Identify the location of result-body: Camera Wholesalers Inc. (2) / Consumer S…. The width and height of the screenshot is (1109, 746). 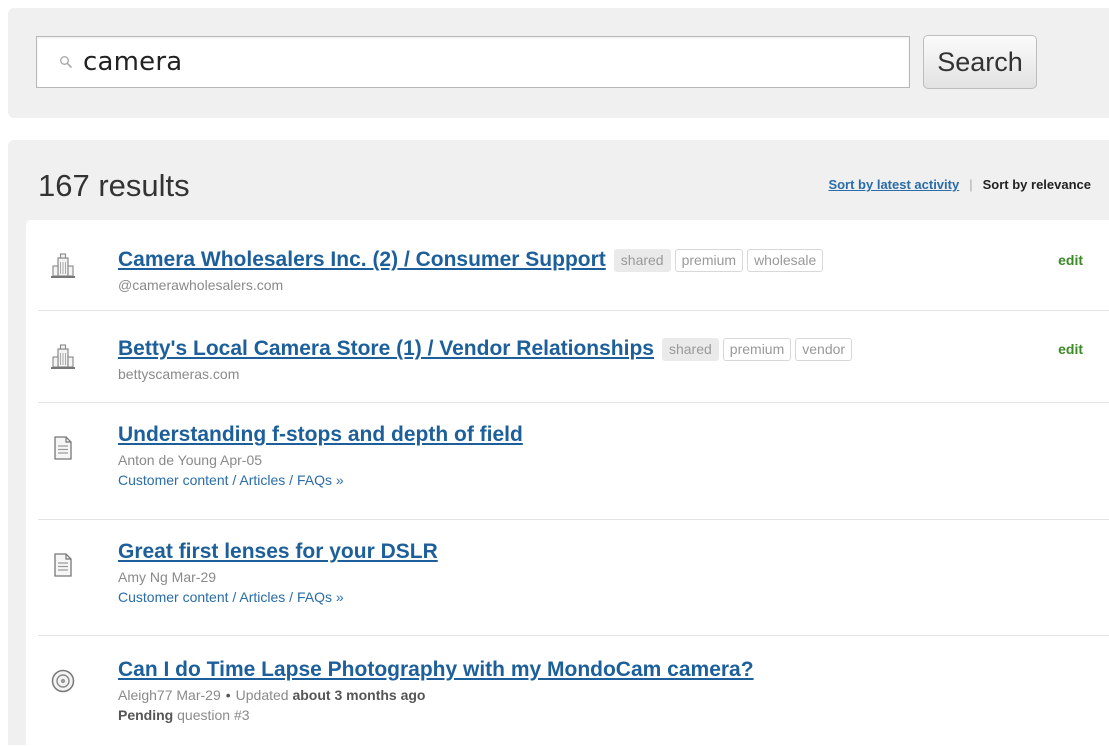
(613, 270).